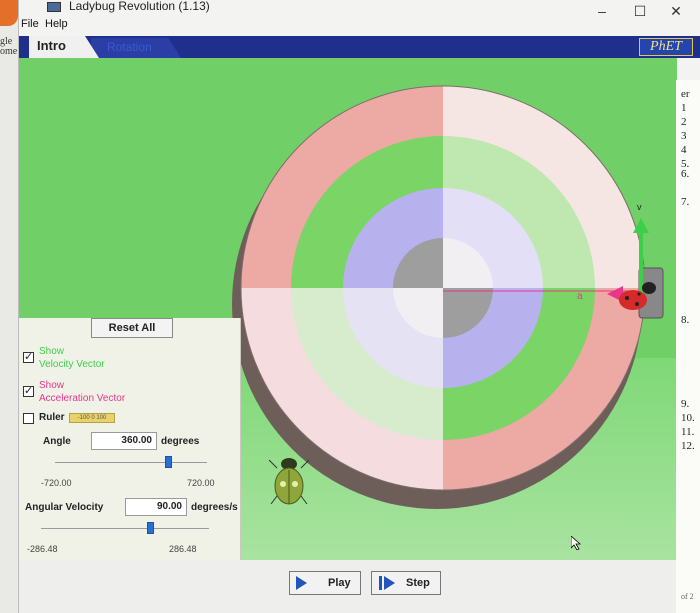 The width and height of the screenshot is (700, 613). What do you see at coordinates (688, 432) in the screenshot?
I see `doc-fragment-text: 11.` at bounding box center [688, 432].